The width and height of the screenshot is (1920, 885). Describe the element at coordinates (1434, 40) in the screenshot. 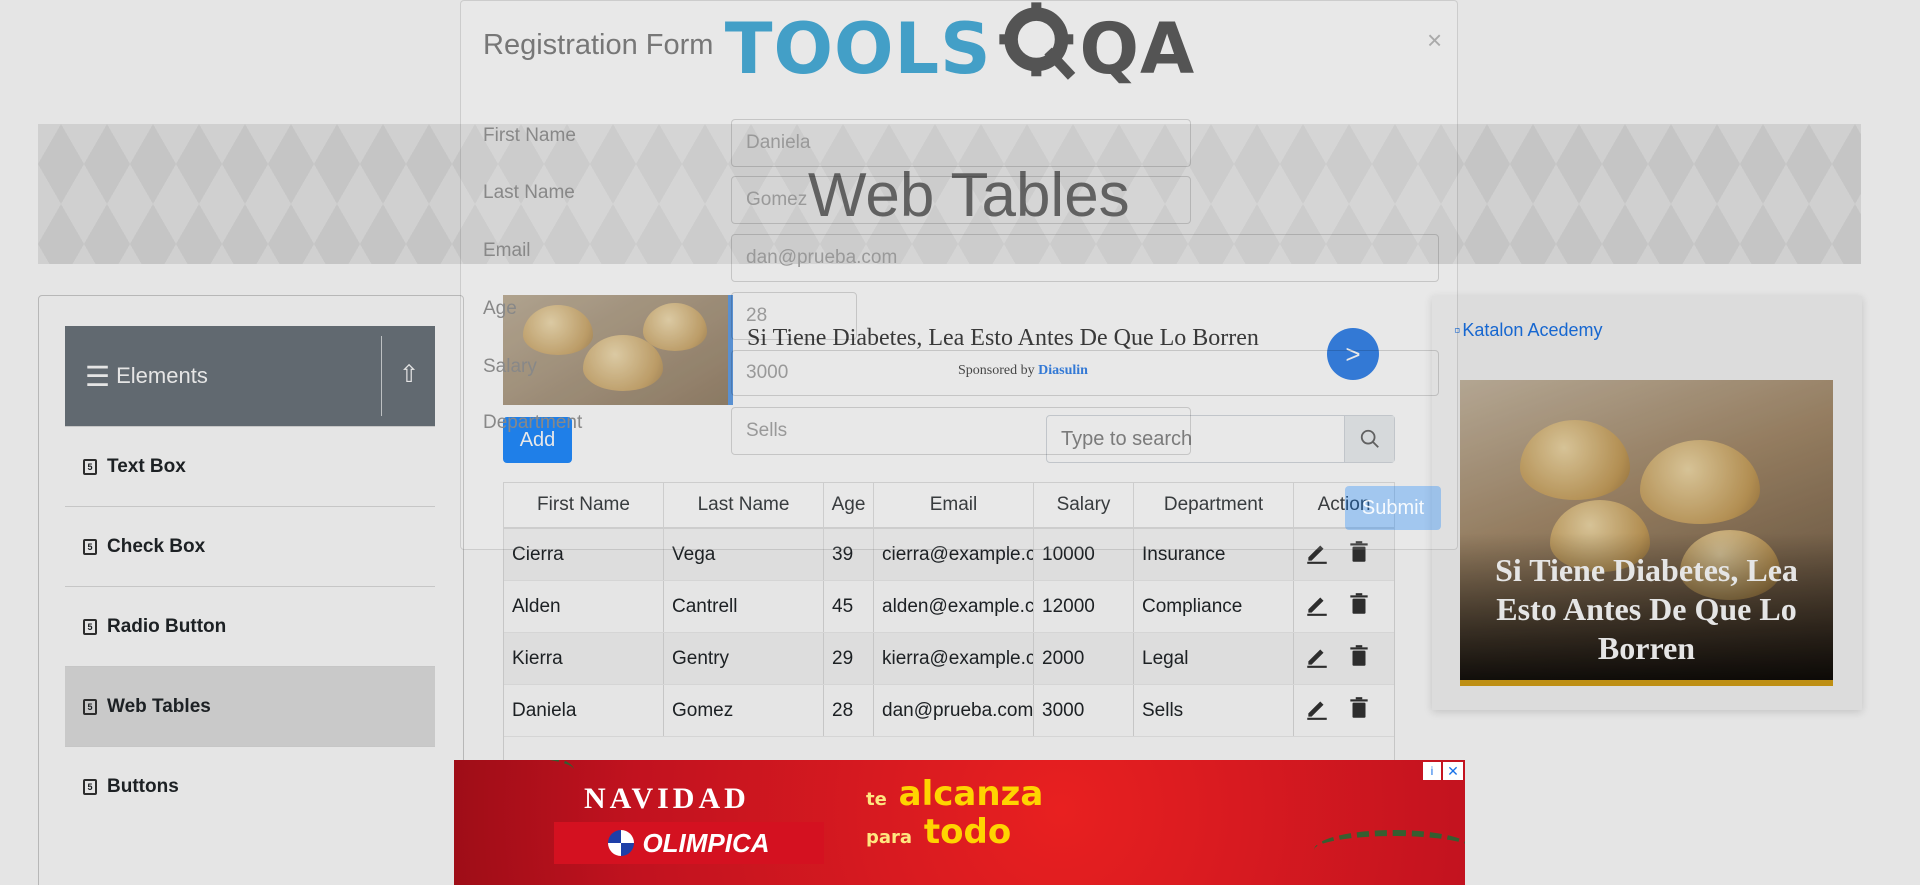

I see `close-icon: ×` at that location.